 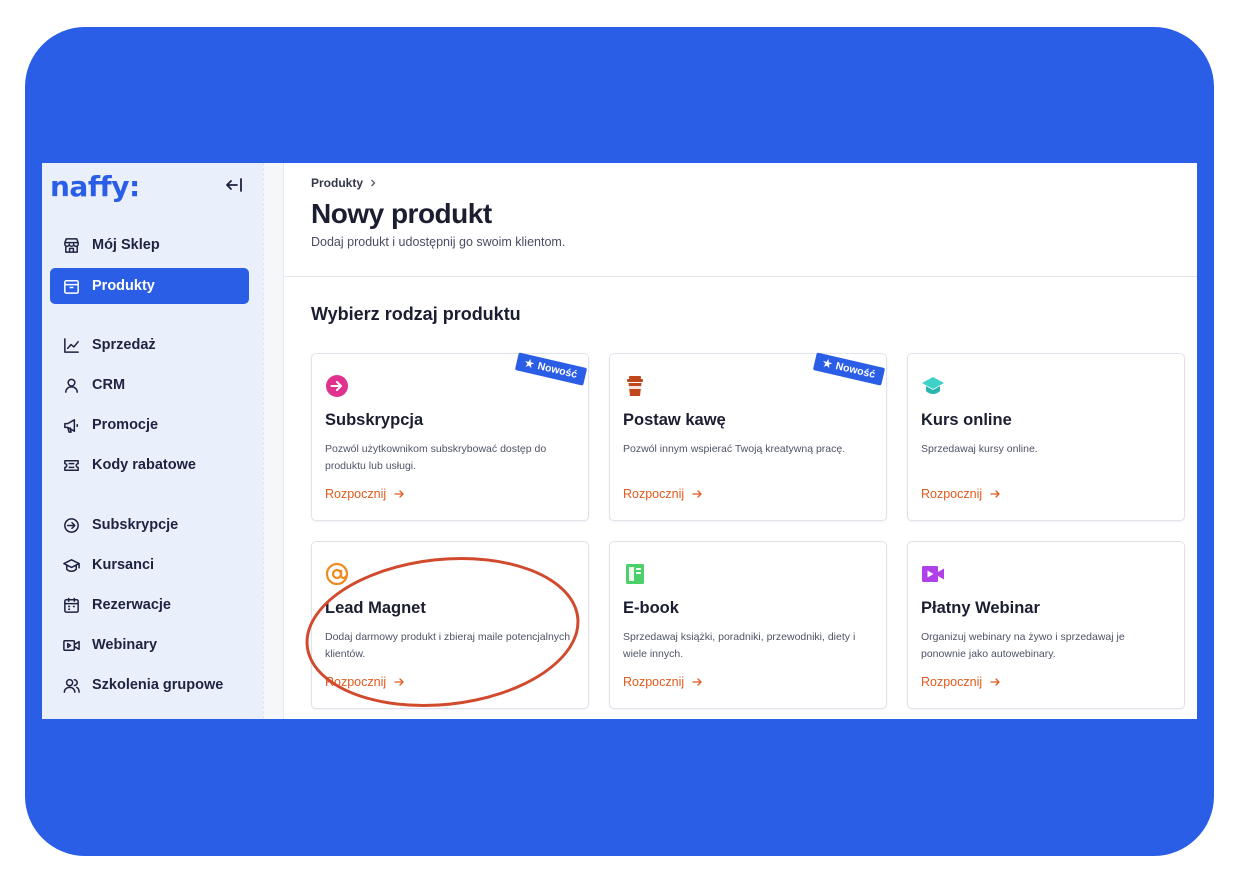 I want to click on sidebar-item-label: Szkolenia grupowe, so click(x=158, y=685).